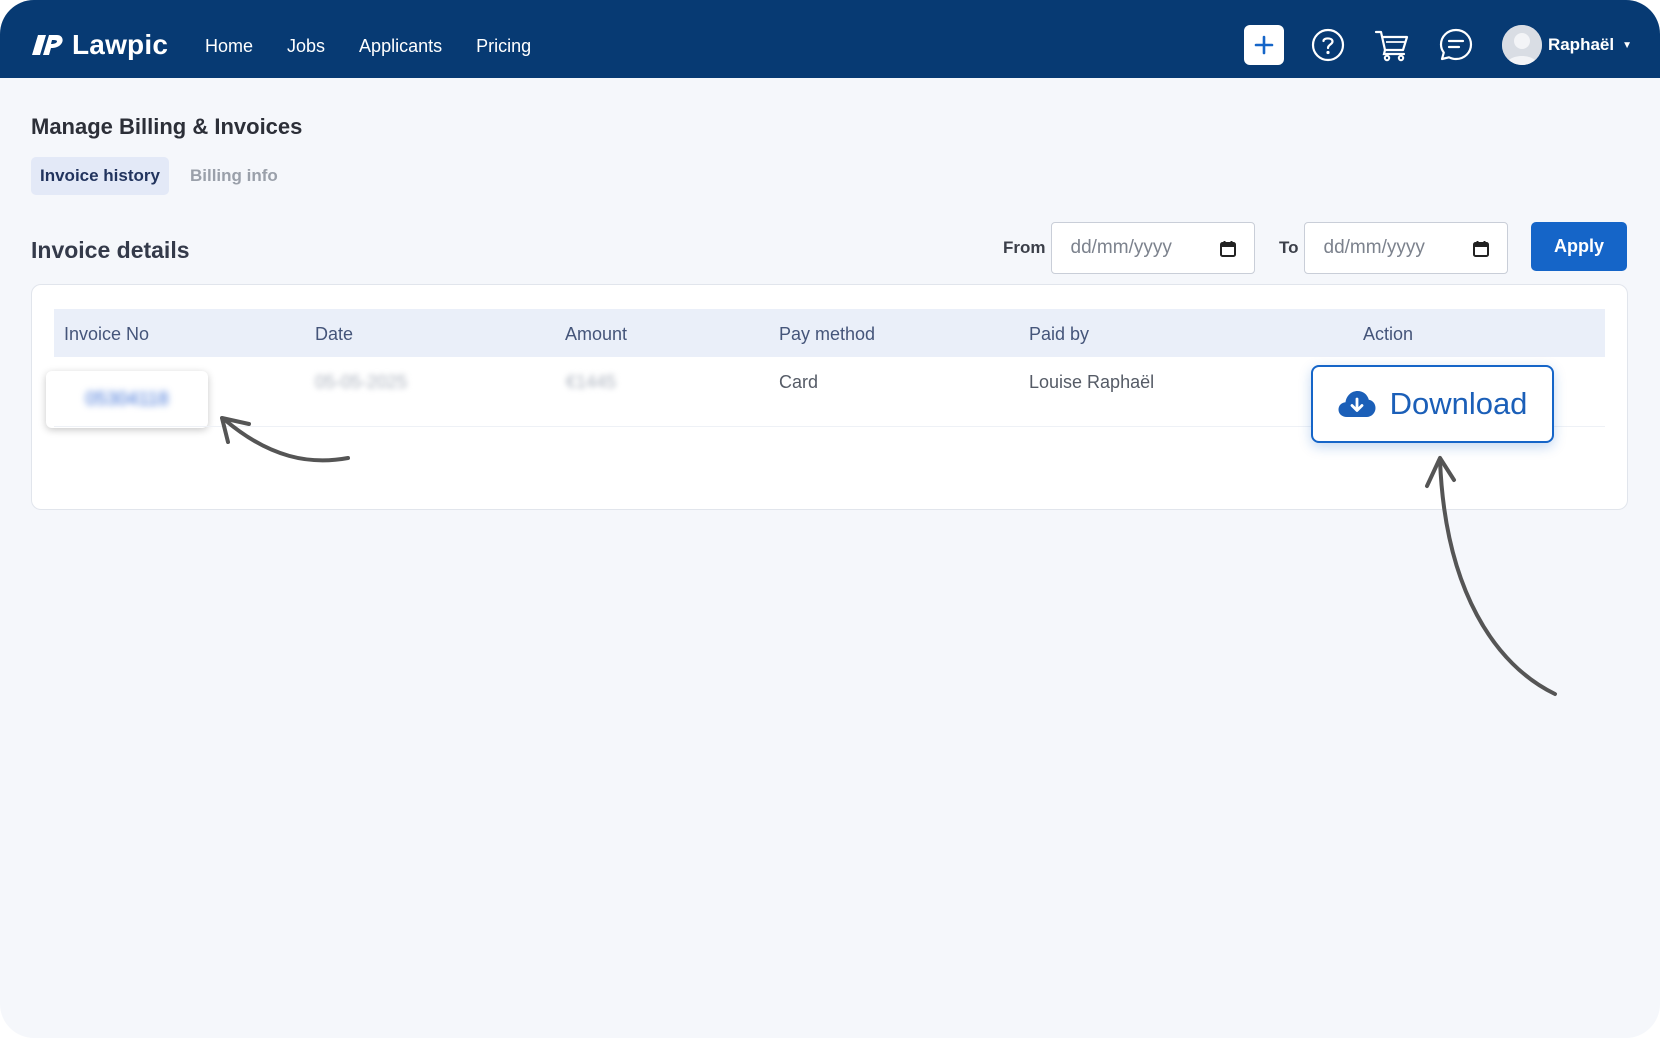 The height and width of the screenshot is (1038, 1660). Describe the element at coordinates (1458, 403) in the screenshot. I see `download-label: Download` at that location.